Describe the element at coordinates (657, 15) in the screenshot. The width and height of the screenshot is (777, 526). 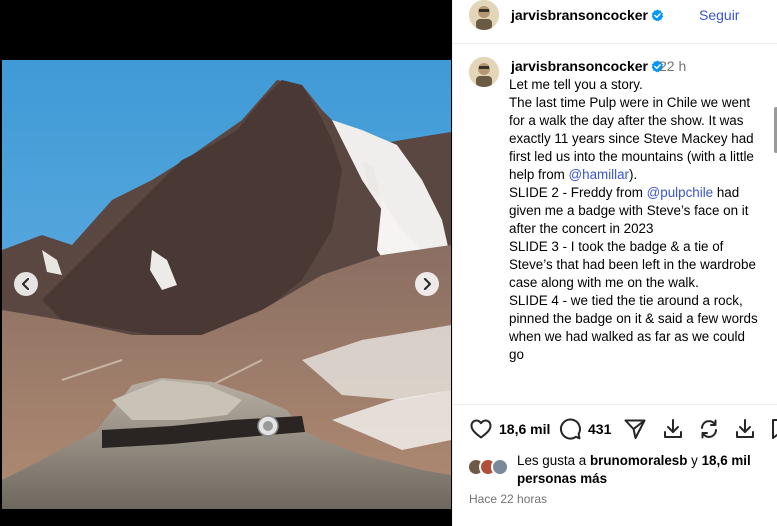
I see `verified-badge-icon` at that location.